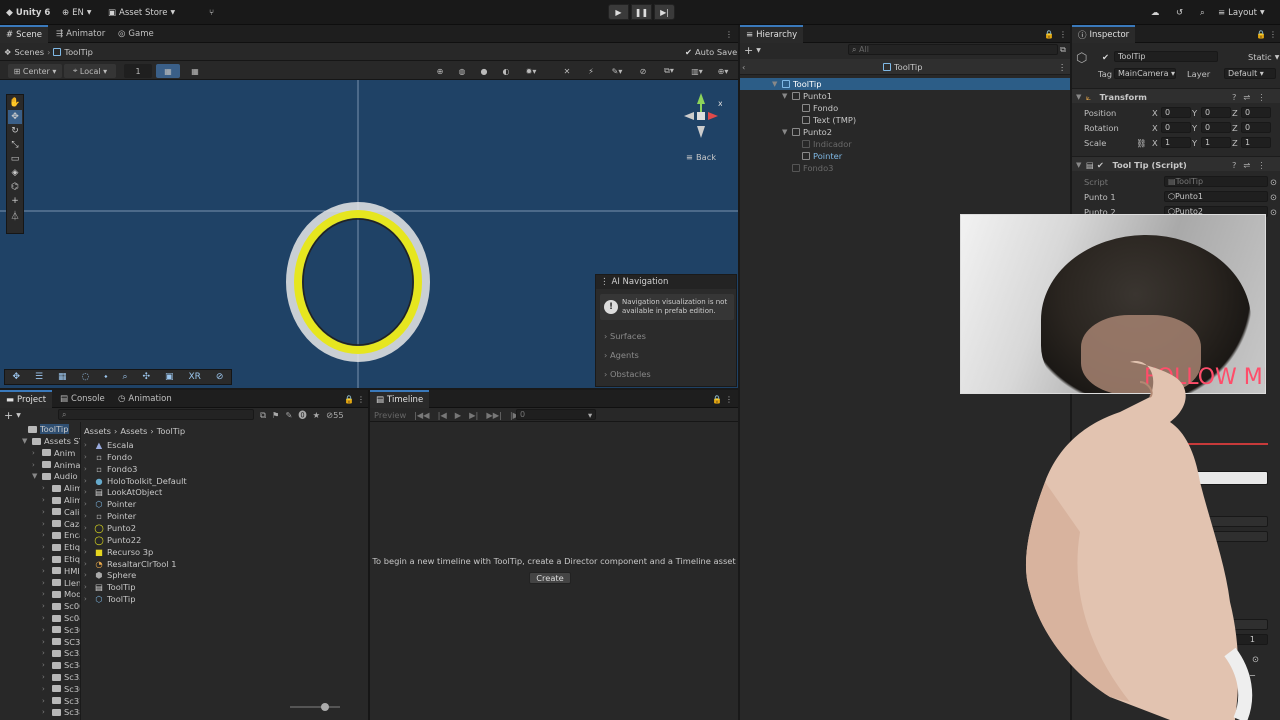  I want to click on shaded-icon: ●, so click(484, 71).